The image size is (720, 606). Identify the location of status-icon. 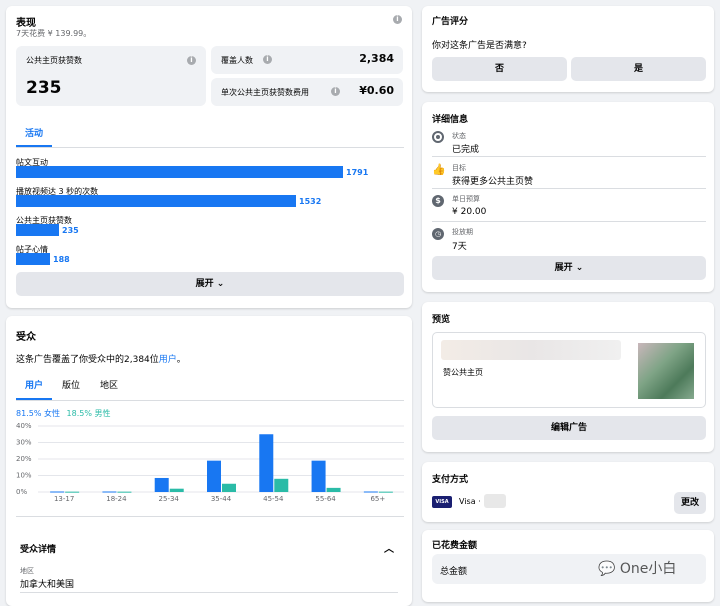
(438, 137).